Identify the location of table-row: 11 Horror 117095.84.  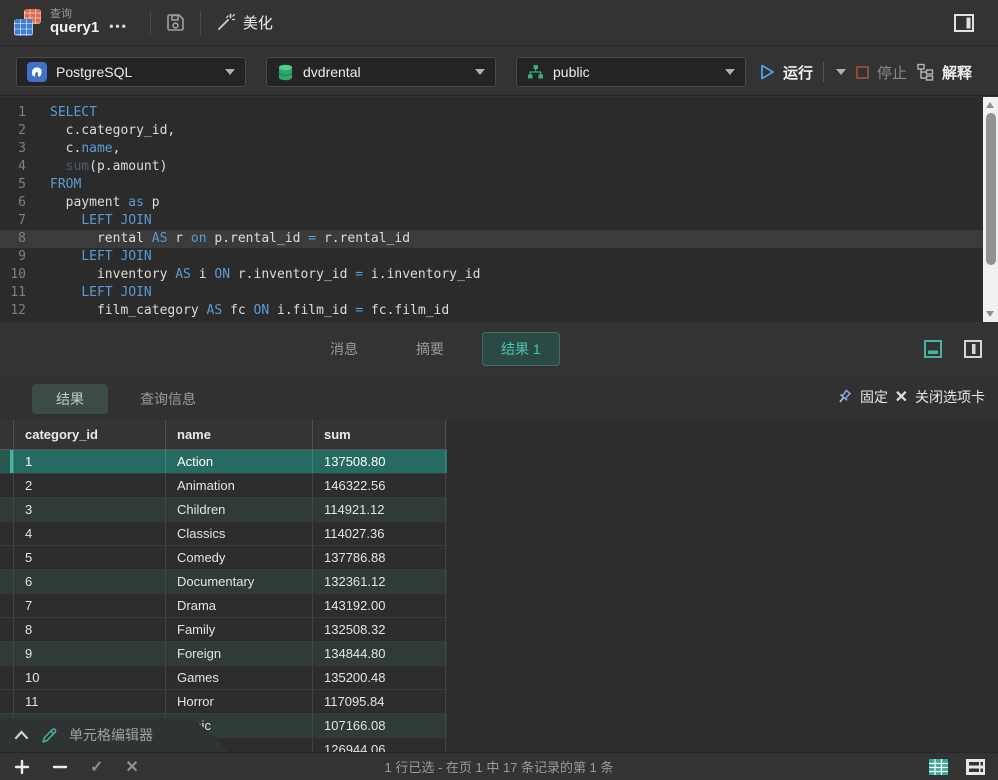
(223, 702).